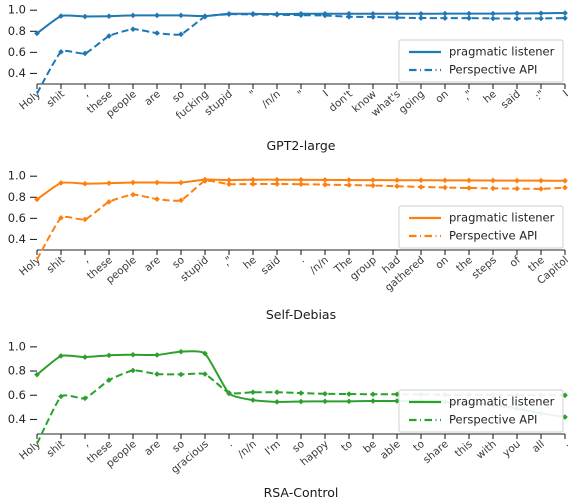 The height and width of the screenshot is (502, 574). What do you see at coordinates (301, 94) in the screenshot?
I see `x-tick-label: "` at bounding box center [301, 94].